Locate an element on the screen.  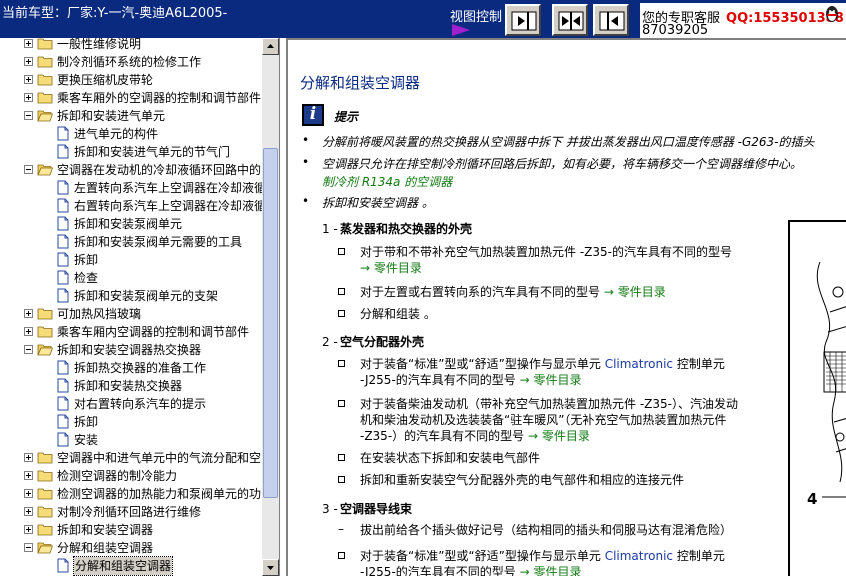
scroll-up-button is located at coordinates (270, 46).